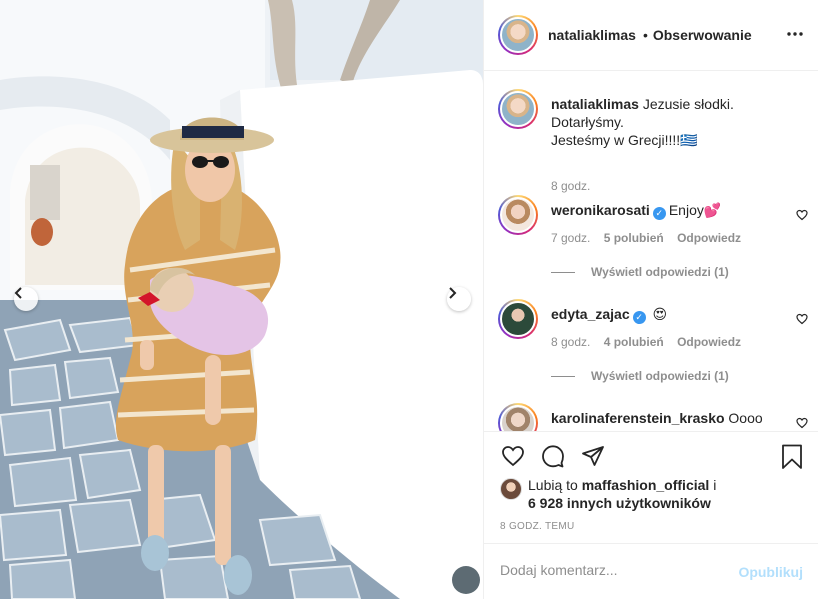 The height and width of the screenshot is (599, 818). Describe the element at coordinates (695, 210) in the screenshot. I see `comment-text: Enjoy💕` at that location.